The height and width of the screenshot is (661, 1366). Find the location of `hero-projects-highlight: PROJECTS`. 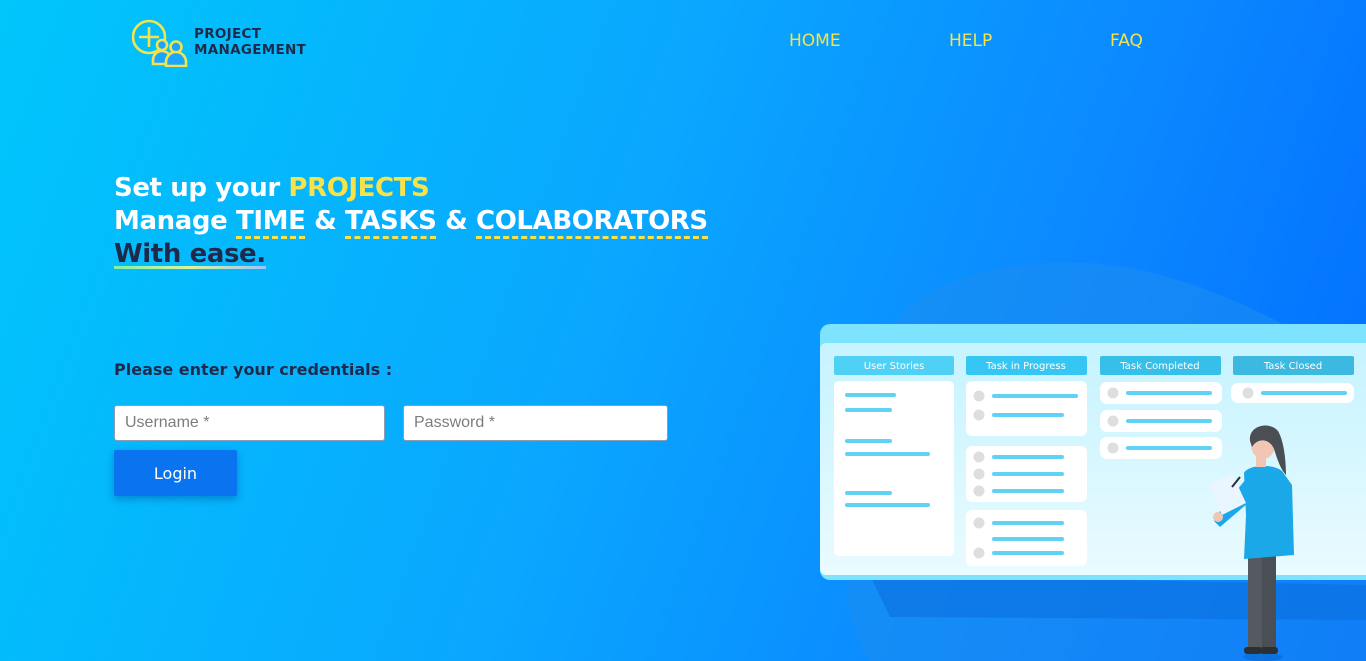

hero-projects-highlight: PROJECTS is located at coordinates (359, 188).